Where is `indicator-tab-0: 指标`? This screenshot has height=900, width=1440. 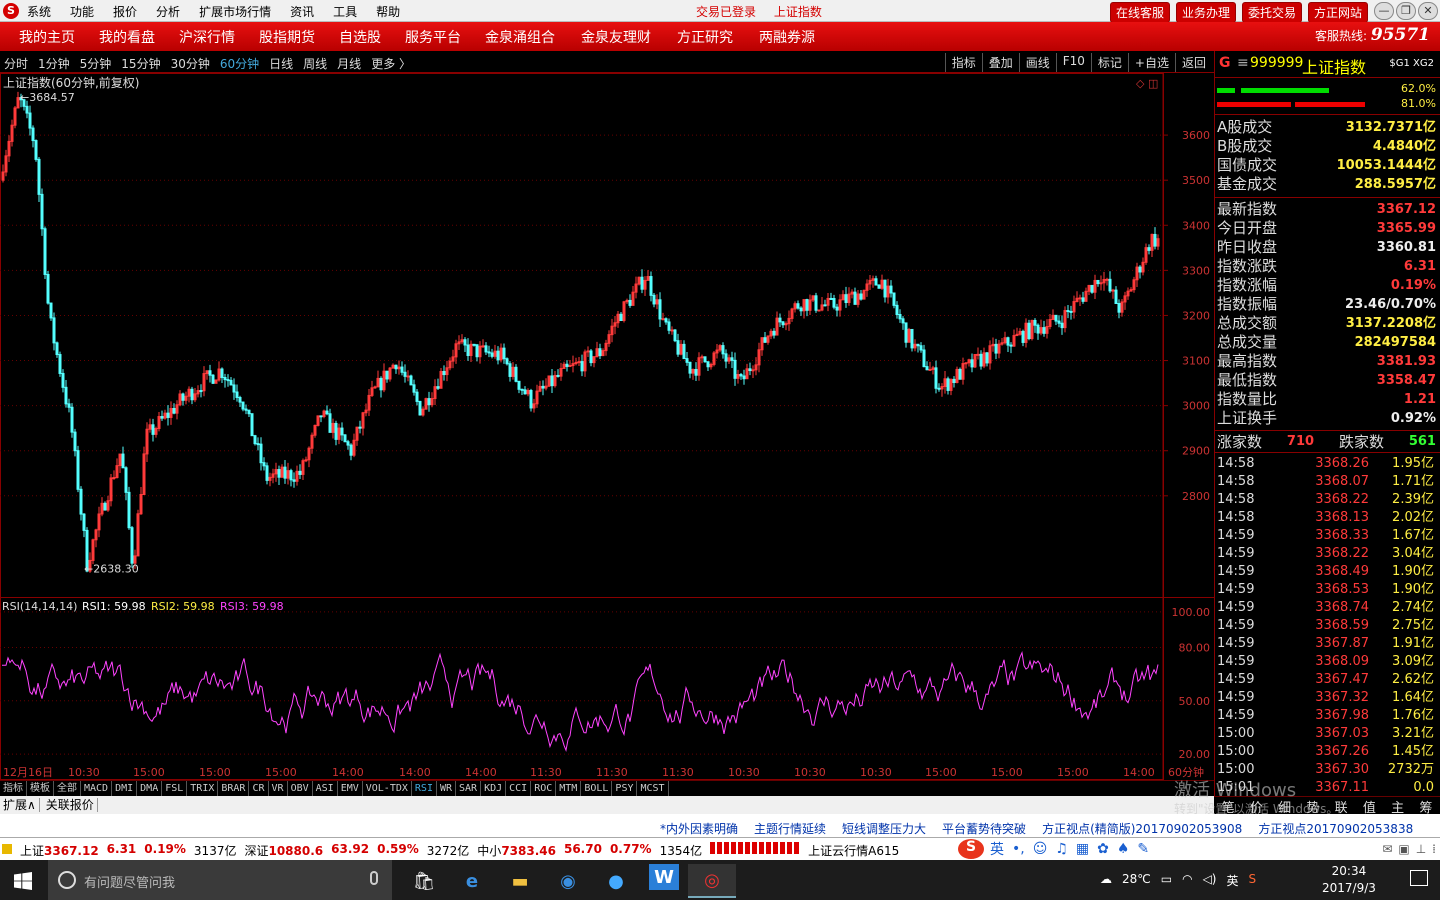 indicator-tab-0: 指标 is located at coordinates (13, 788).